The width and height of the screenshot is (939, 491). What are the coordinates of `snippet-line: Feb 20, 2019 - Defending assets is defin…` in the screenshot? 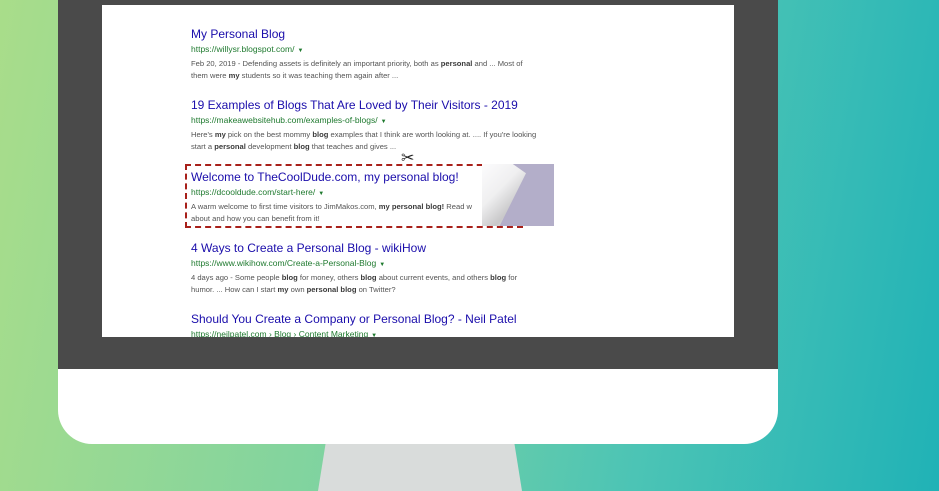 It's located at (376, 64).